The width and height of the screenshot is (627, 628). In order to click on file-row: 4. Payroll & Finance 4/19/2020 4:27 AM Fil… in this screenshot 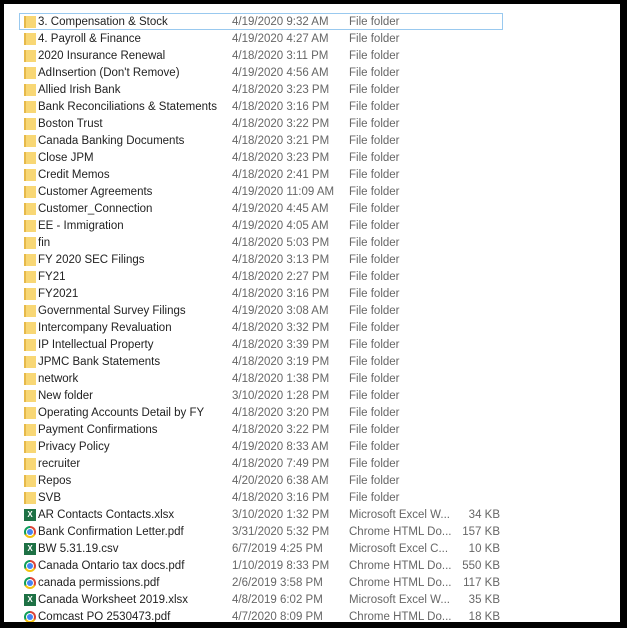, I will do `click(261, 38)`.